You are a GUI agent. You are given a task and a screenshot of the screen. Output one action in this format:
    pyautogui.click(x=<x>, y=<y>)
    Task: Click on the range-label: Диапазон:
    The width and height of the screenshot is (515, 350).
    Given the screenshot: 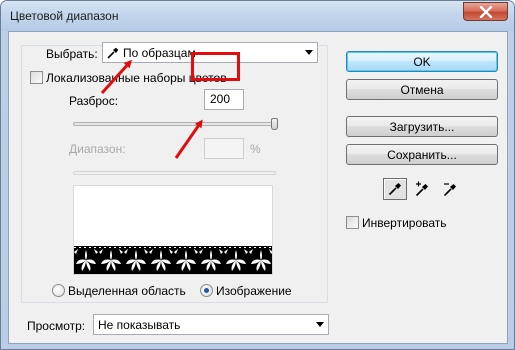 What is the action you would take?
    pyautogui.click(x=97, y=149)
    